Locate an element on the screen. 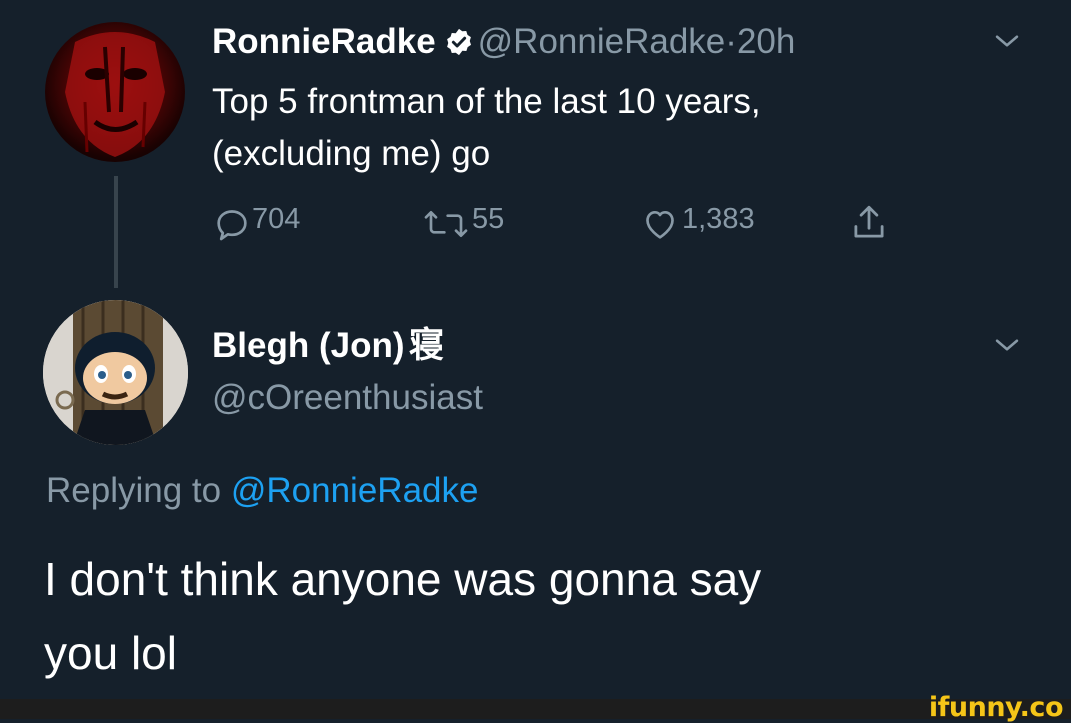  tweet-text-line: (excluding me) go is located at coordinates (351, 153).